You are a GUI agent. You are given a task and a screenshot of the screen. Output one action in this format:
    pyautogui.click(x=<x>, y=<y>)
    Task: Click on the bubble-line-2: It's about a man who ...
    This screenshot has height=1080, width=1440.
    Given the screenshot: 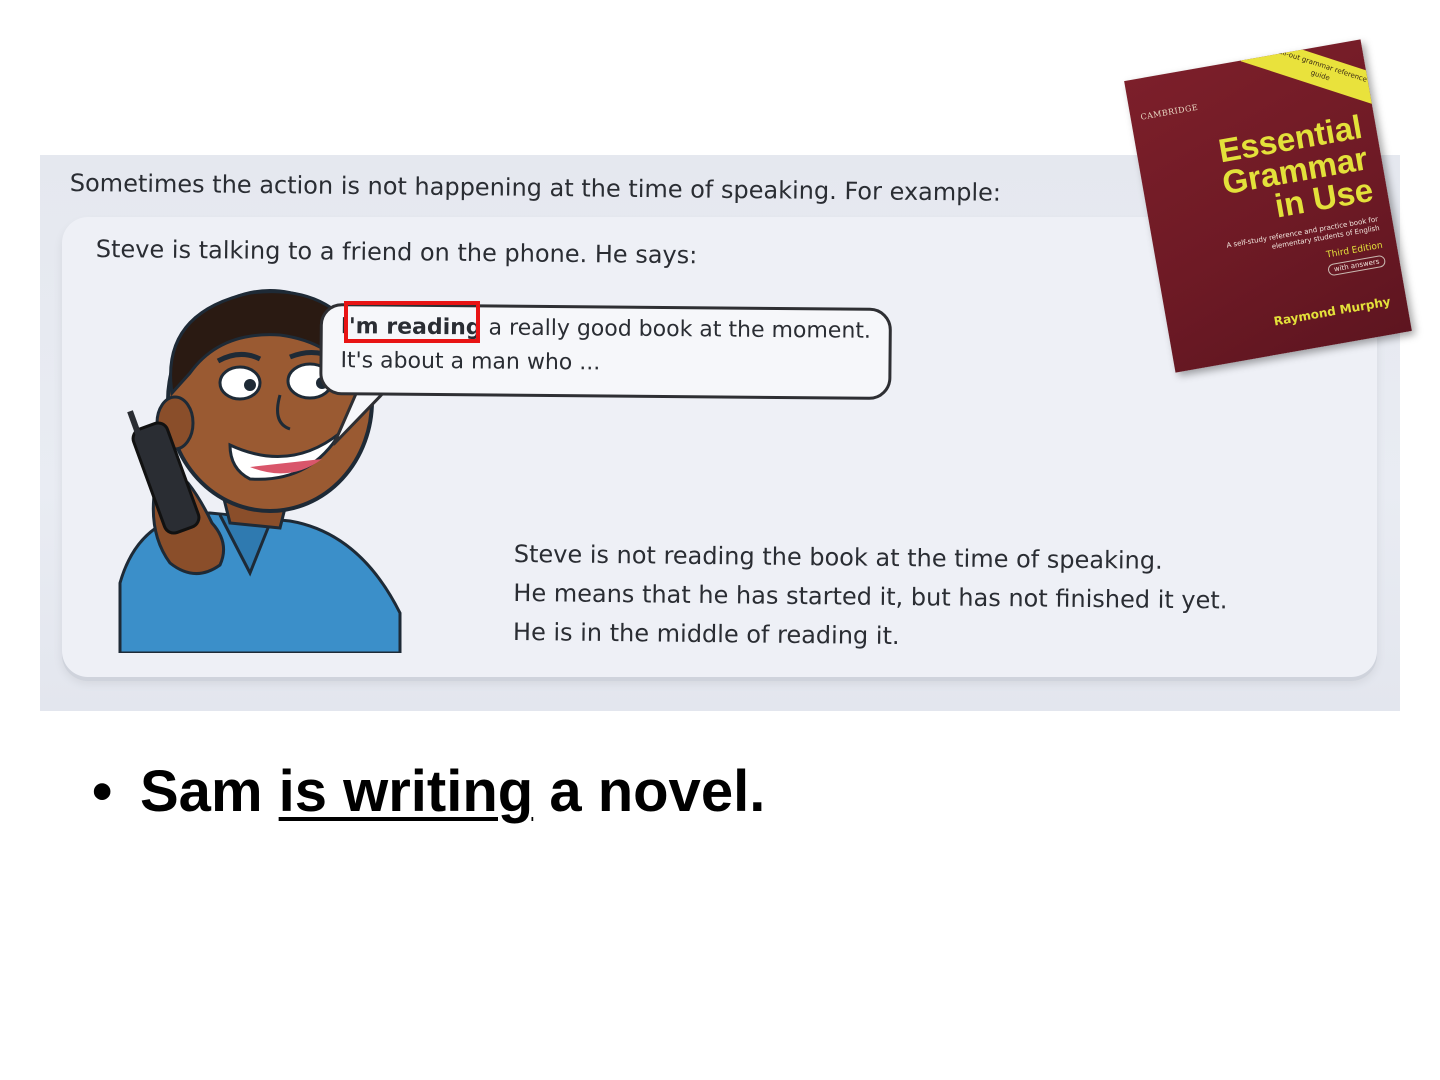 What is the action you would take?
    pyautogui.click(x=470, y=362)
    